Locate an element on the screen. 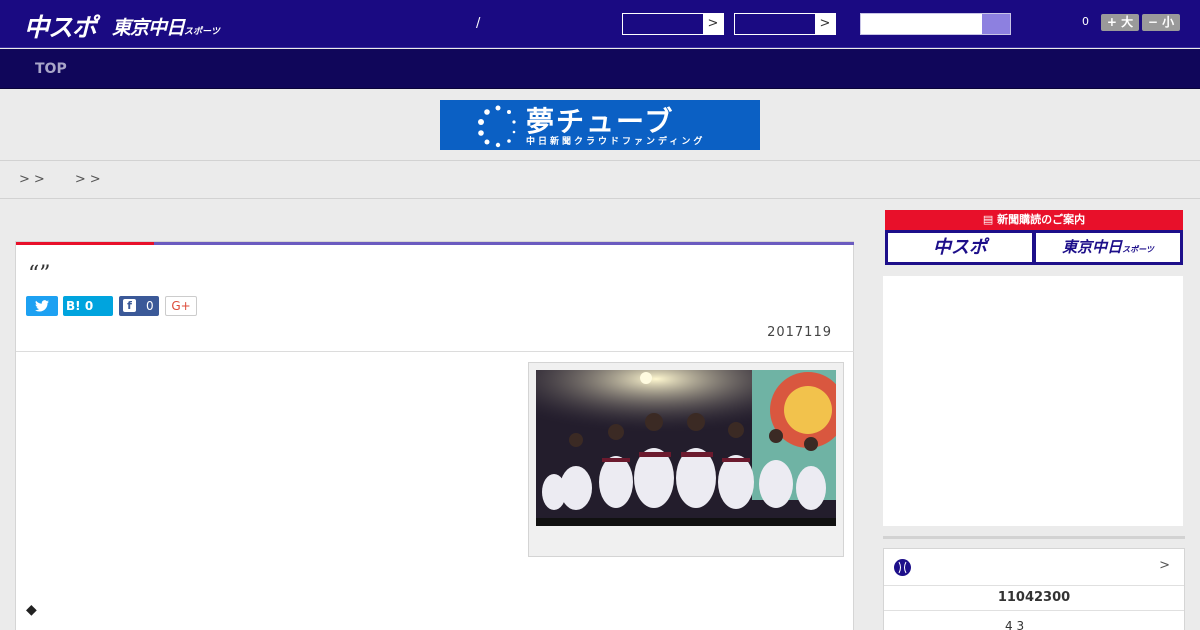 This screenshot has width=1200, height=630. score-widget: > 11042300 4 3 is located at coordinates (1034, 589).